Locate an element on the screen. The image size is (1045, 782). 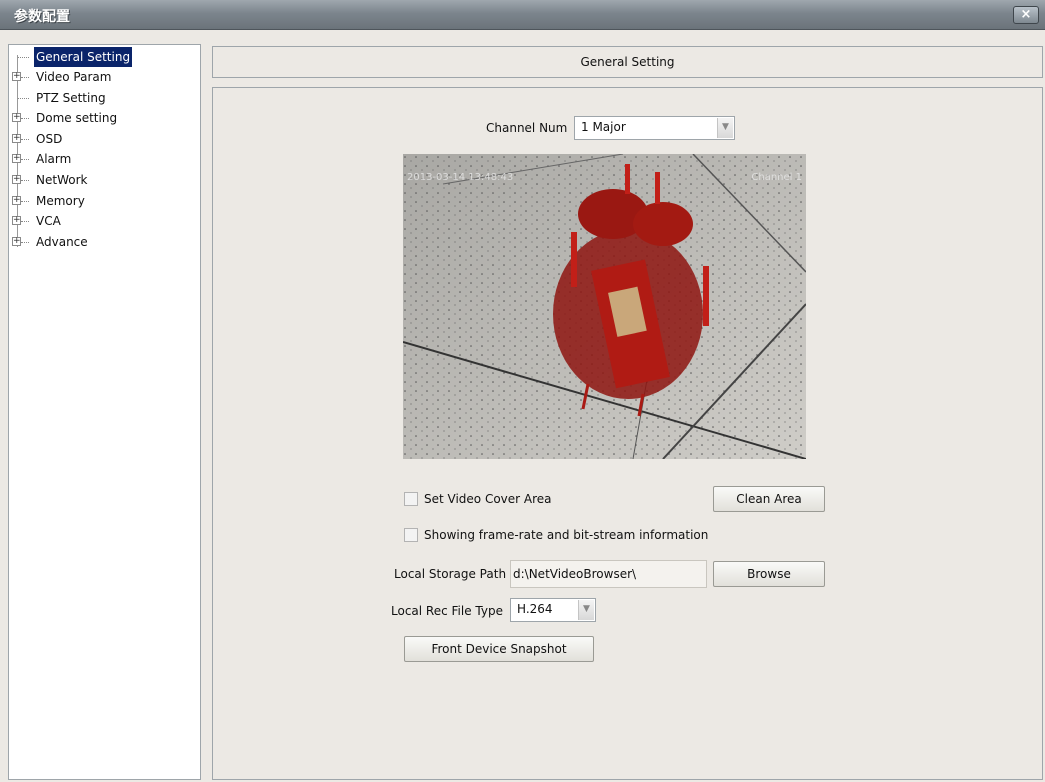
tree-item-label: Advance is located at coordinates (62, 242).